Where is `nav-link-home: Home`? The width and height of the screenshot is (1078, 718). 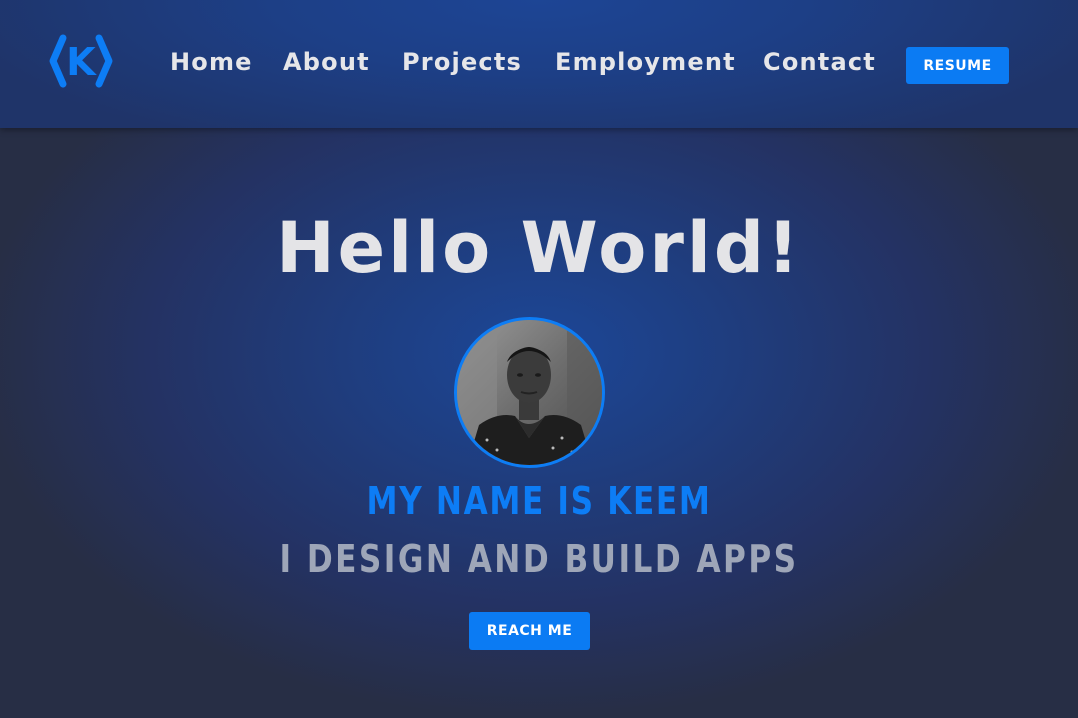 nav-link-home: Home is located at coordinates (211, 62).